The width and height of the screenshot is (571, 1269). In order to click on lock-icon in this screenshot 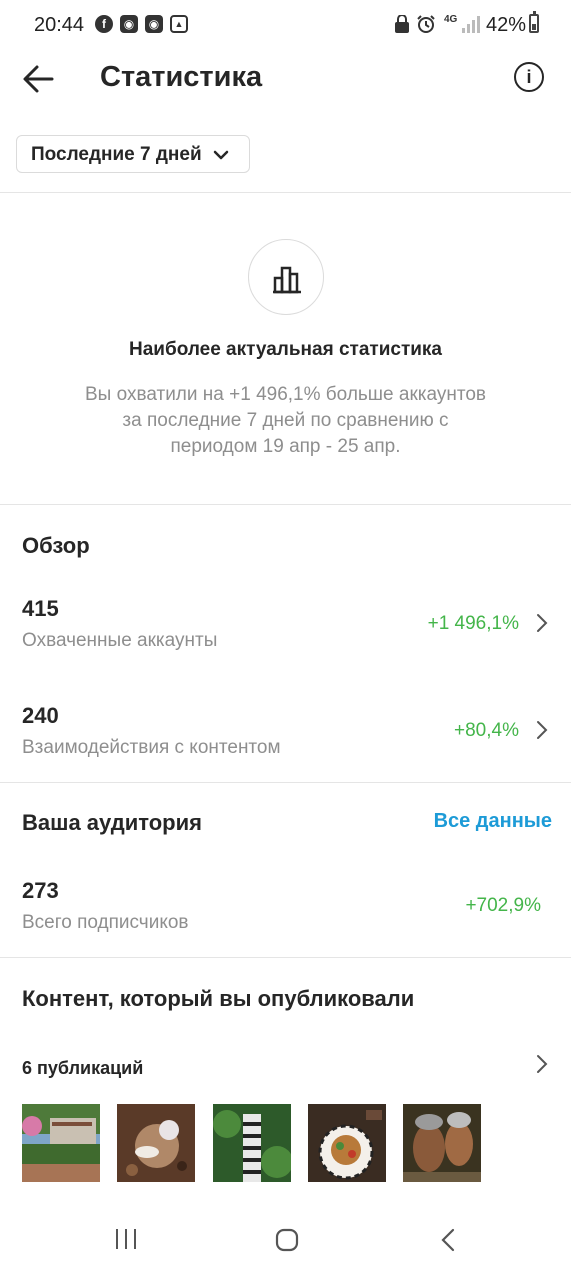, I will do `click(402, 24)`.